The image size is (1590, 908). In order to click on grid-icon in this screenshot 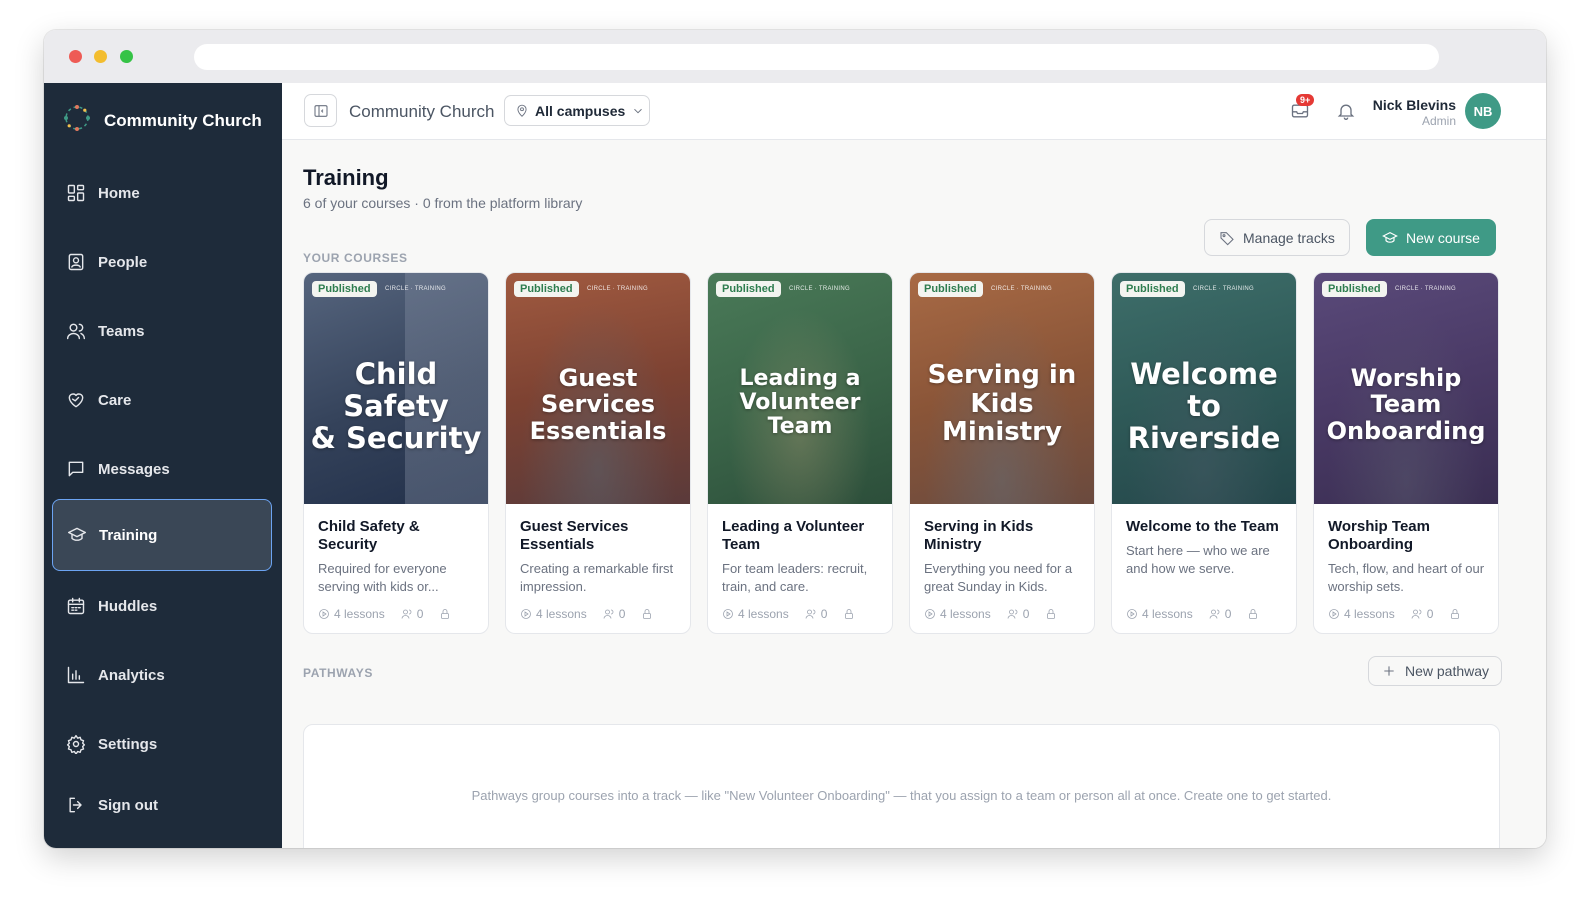, I will do `click(76, 193)`.